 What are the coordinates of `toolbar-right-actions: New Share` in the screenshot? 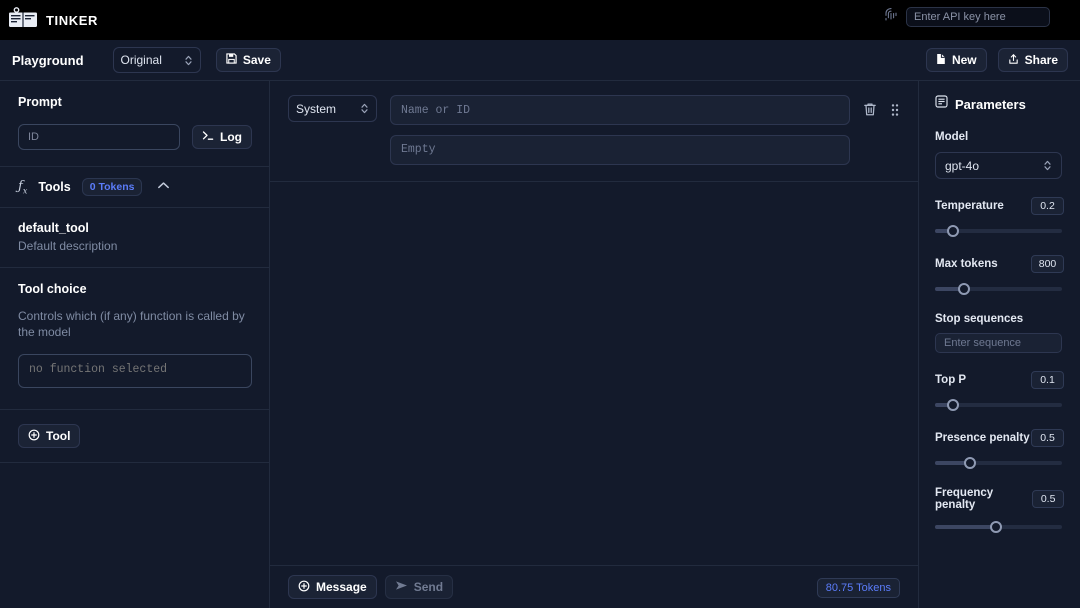 It's located at (996, 60).